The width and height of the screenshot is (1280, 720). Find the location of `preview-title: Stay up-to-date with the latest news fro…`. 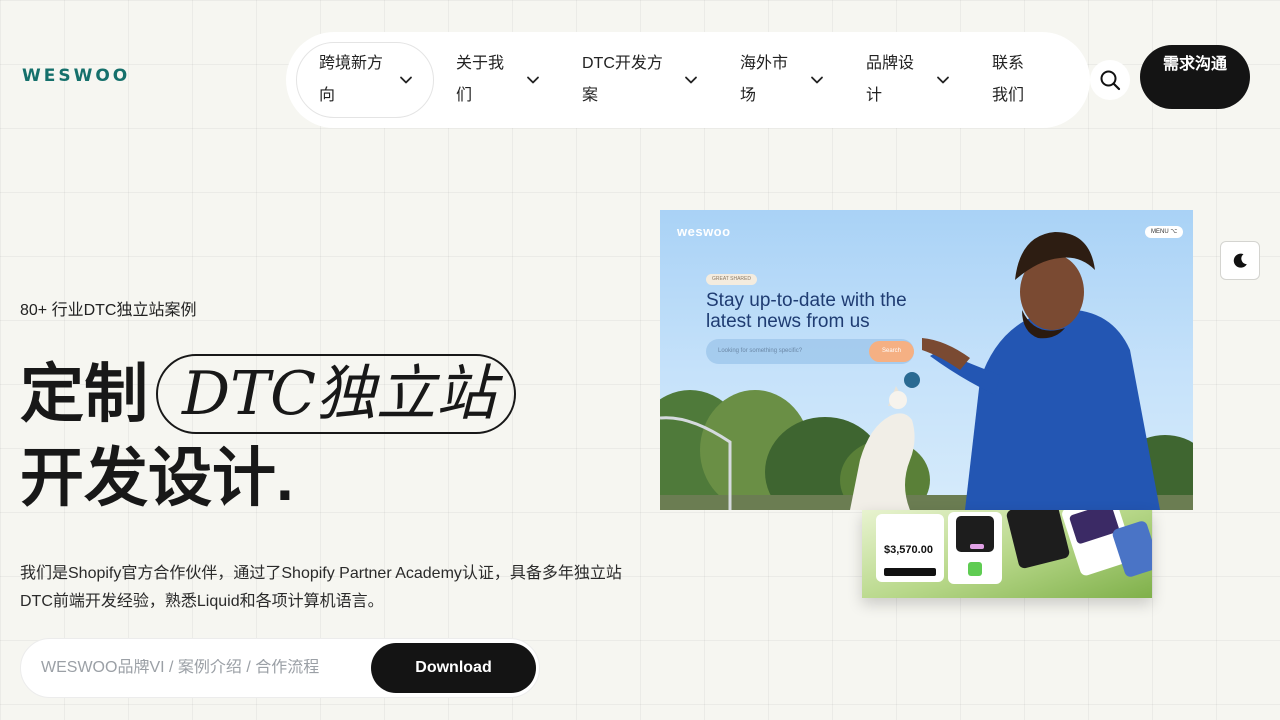

preview-title: Stay up-to-date with the latest news fro… is located at coordinates (806, 311).